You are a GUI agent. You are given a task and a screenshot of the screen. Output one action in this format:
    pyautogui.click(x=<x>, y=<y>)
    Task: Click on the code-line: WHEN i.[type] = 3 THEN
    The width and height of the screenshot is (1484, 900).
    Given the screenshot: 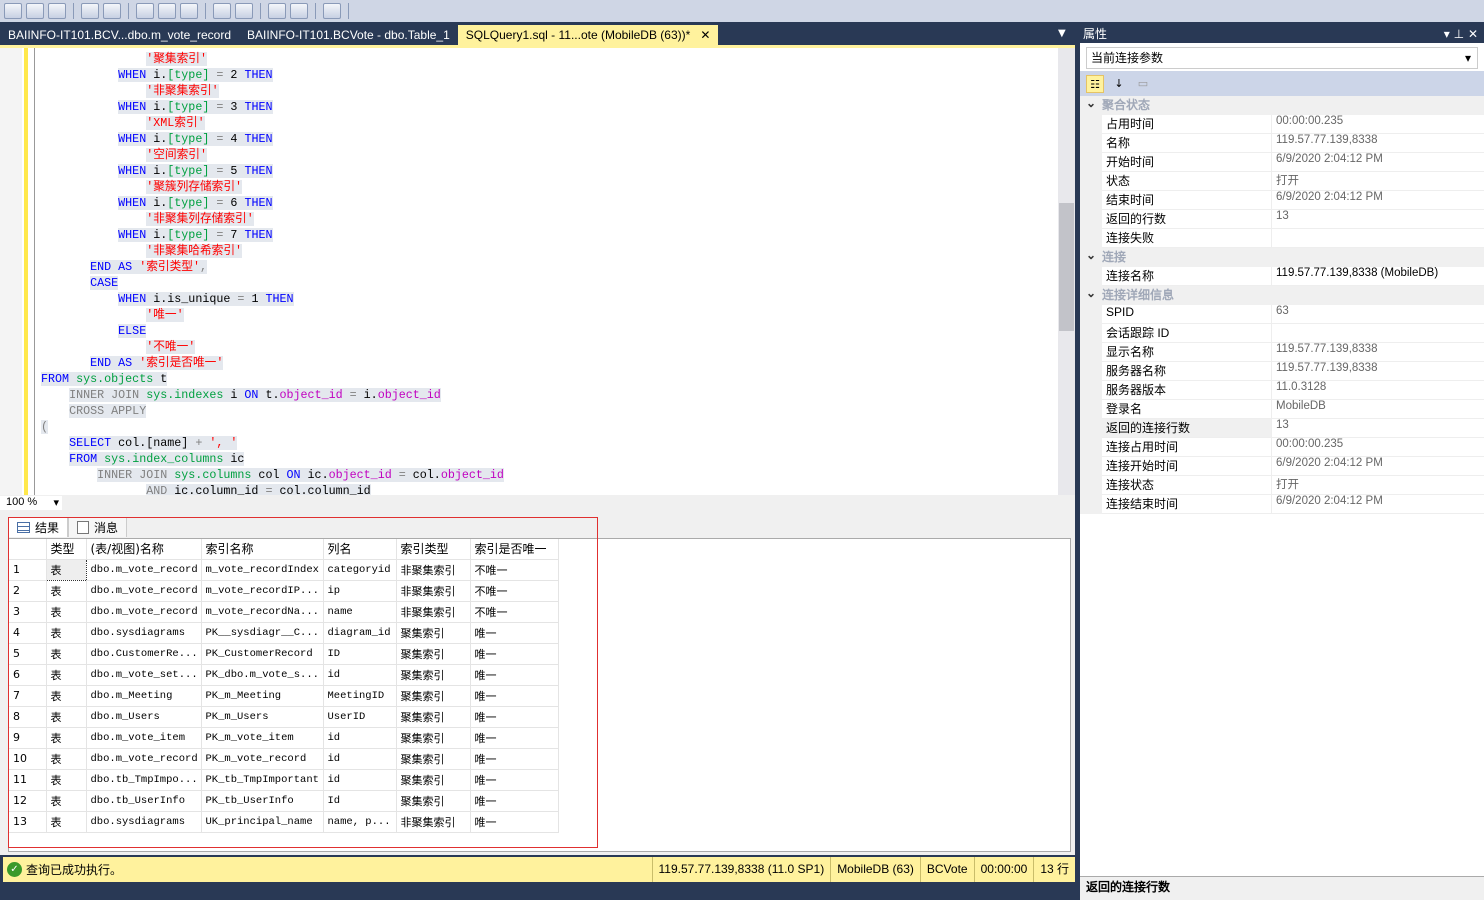 What is the action you would take?
    pyautogui.click(x=272, y=107)
    